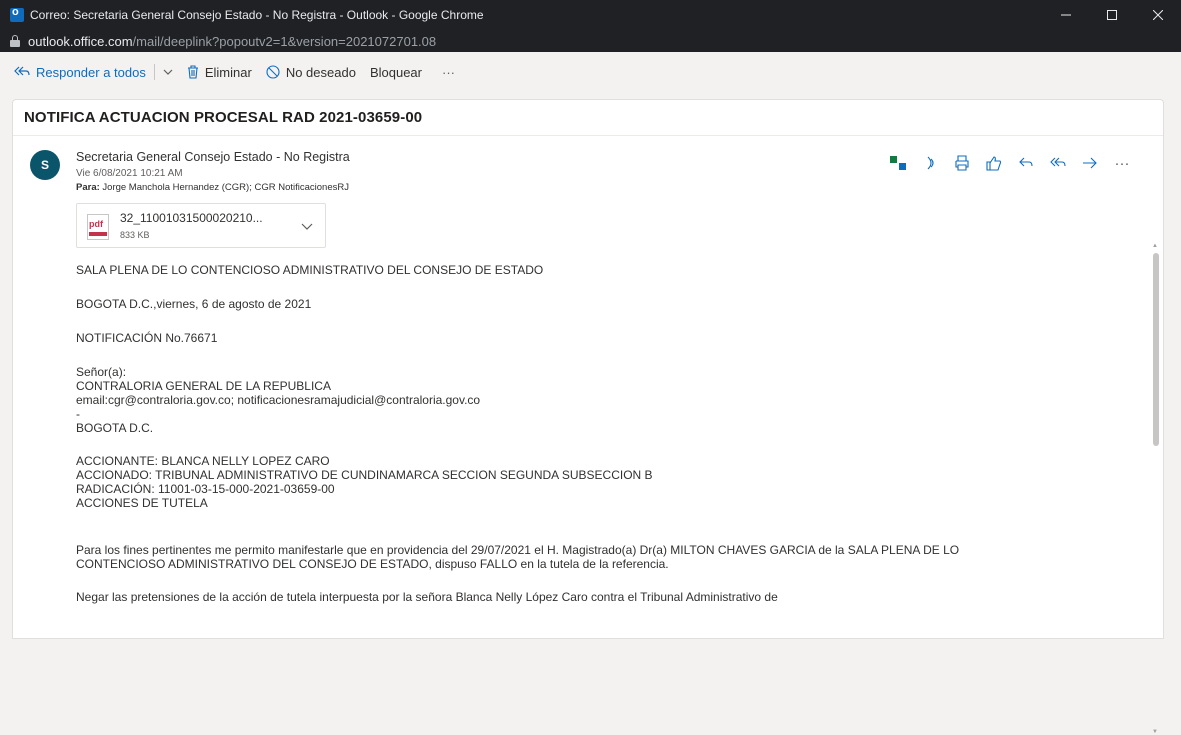 The width and height of the screenshot is (1181, 735). Describe the element at coordinates (930, 163) in the screenshot. I see `immersive-reader-icon` at that location.